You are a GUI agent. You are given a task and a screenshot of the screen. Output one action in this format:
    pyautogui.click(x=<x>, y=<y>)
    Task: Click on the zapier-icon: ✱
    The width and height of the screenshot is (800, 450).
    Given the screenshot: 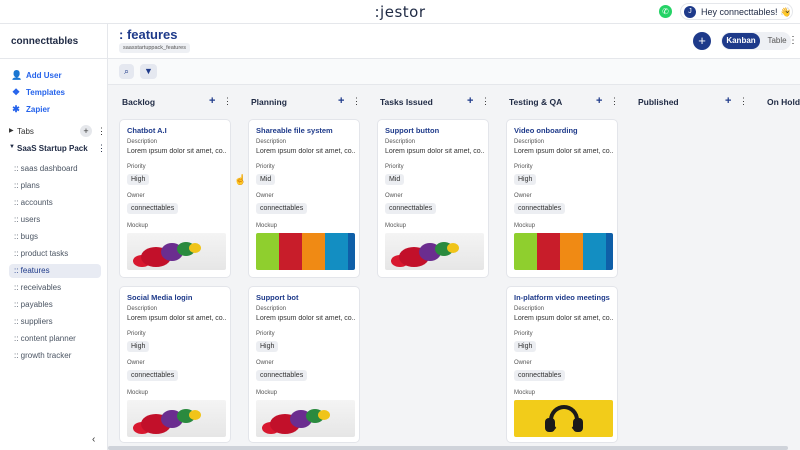 What is the action you would take?
    pyautogui.click(x=16, y=108)
    